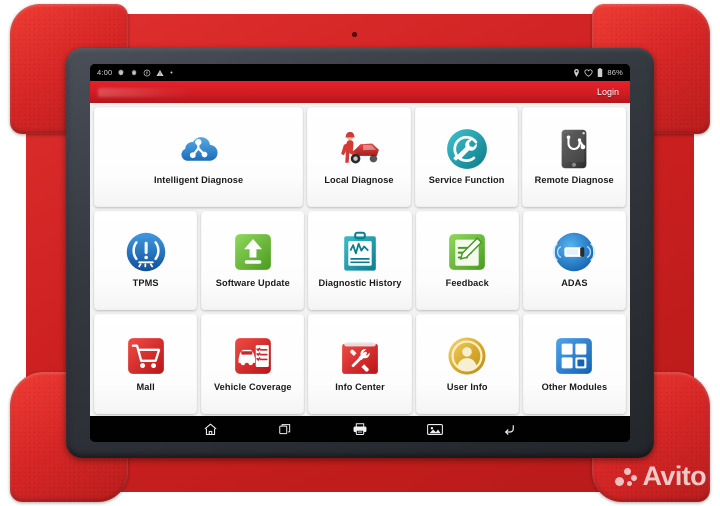 This screenshot has width=720, height=506. What do you see at coordinates (435, 429) in the screenshot?
I see `screenshot-image-icon` at bounding box center [435, 429].